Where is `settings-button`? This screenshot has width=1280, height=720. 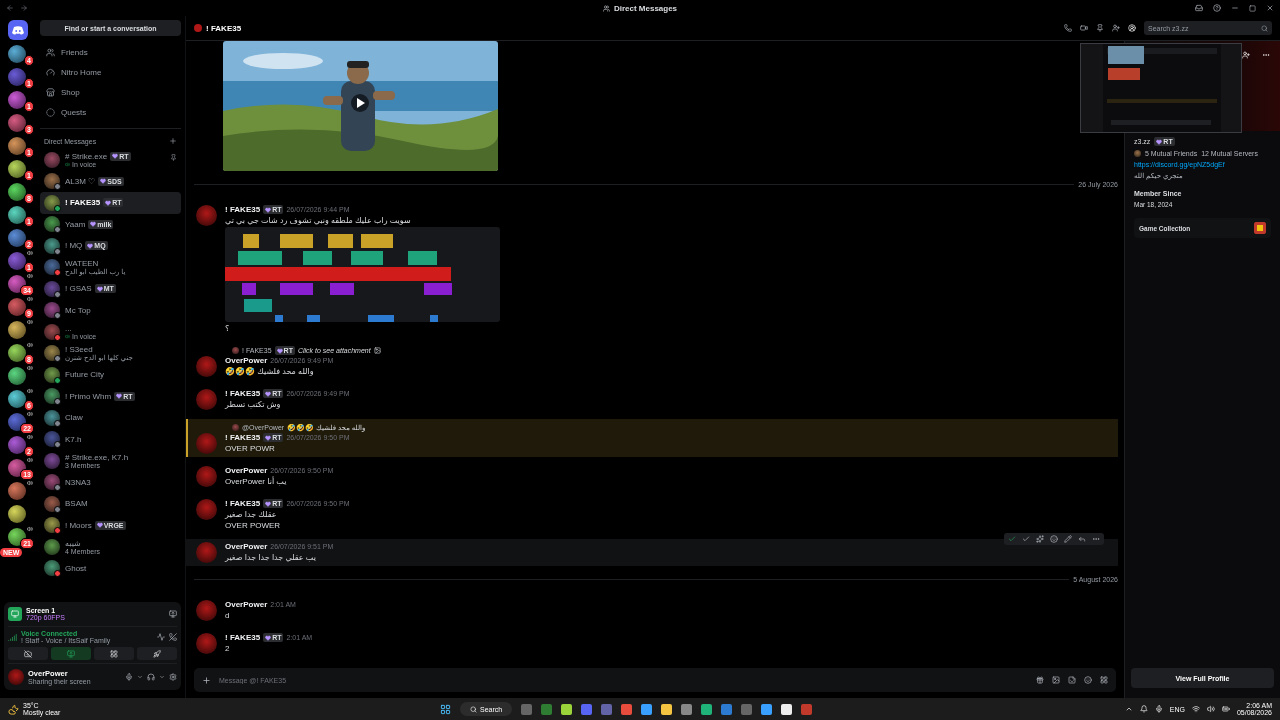
settings-button is located at coordinates (173, 677).